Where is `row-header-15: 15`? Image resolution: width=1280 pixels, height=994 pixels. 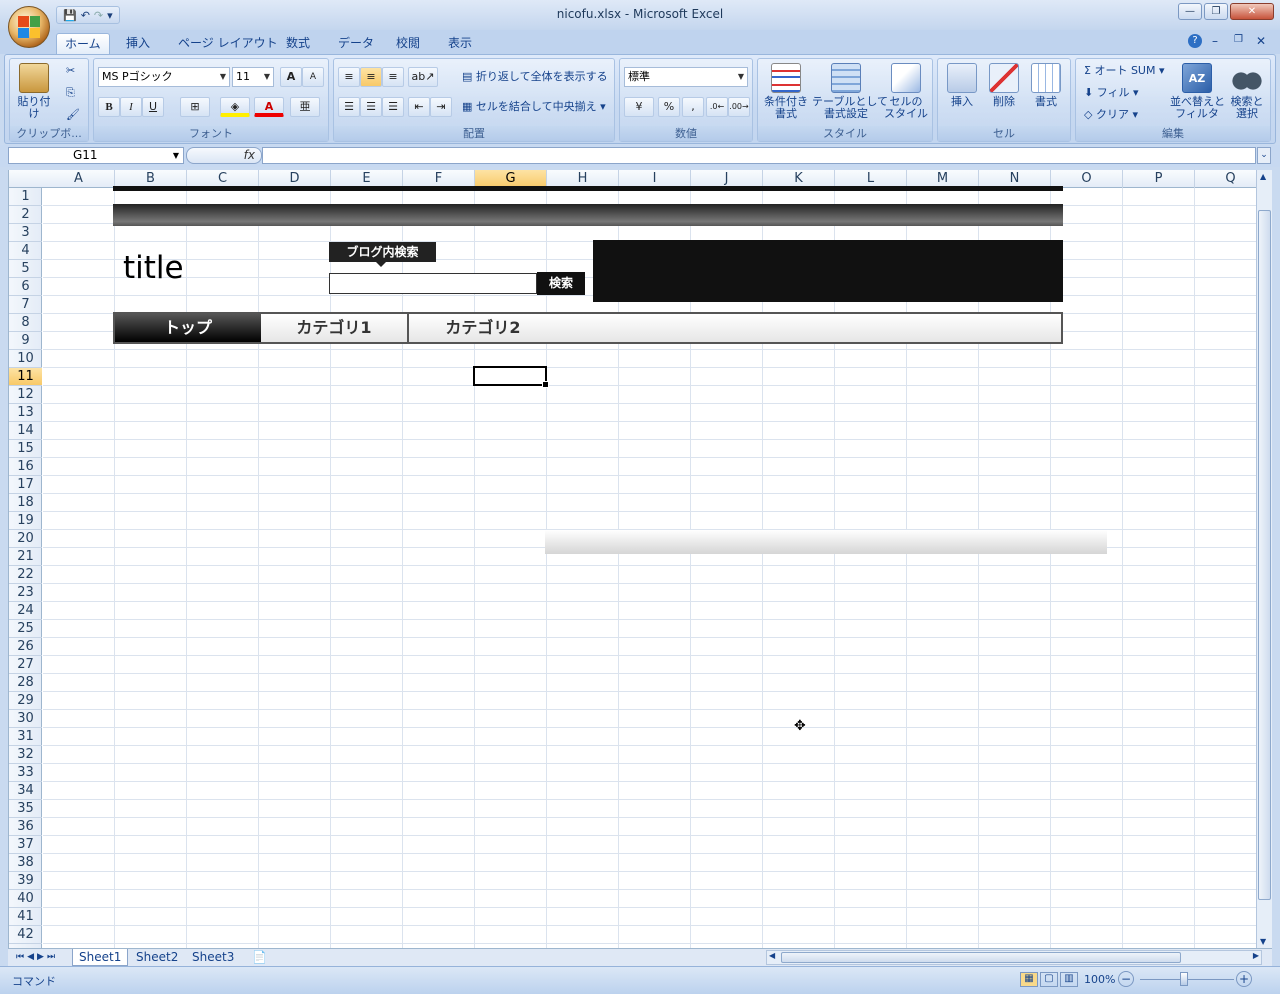
row-header-15: 15 is located at coordinates (25, 449).